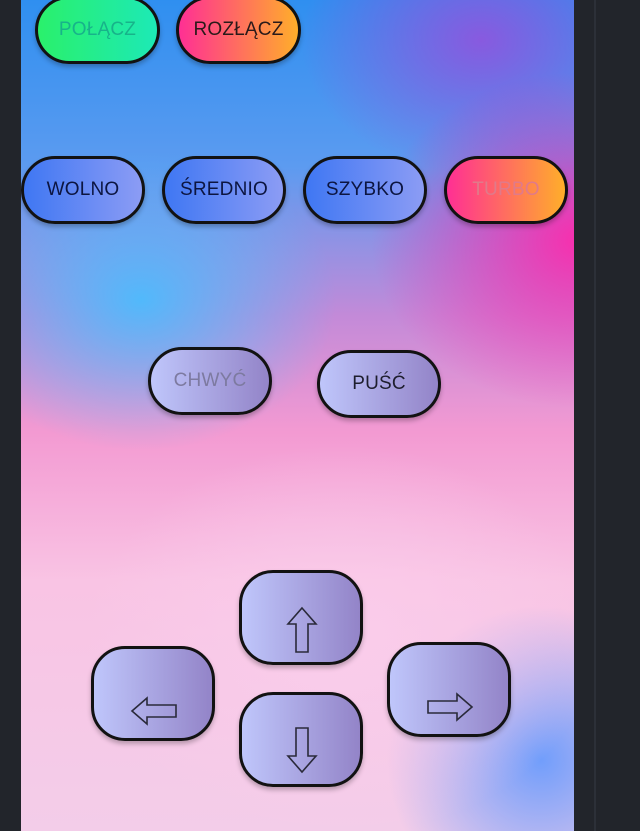 This screenshot has width=640, height=831. Describe the element at coordinates (450, 707) in the screenshot. I see `arrow-right-icon` at that location.